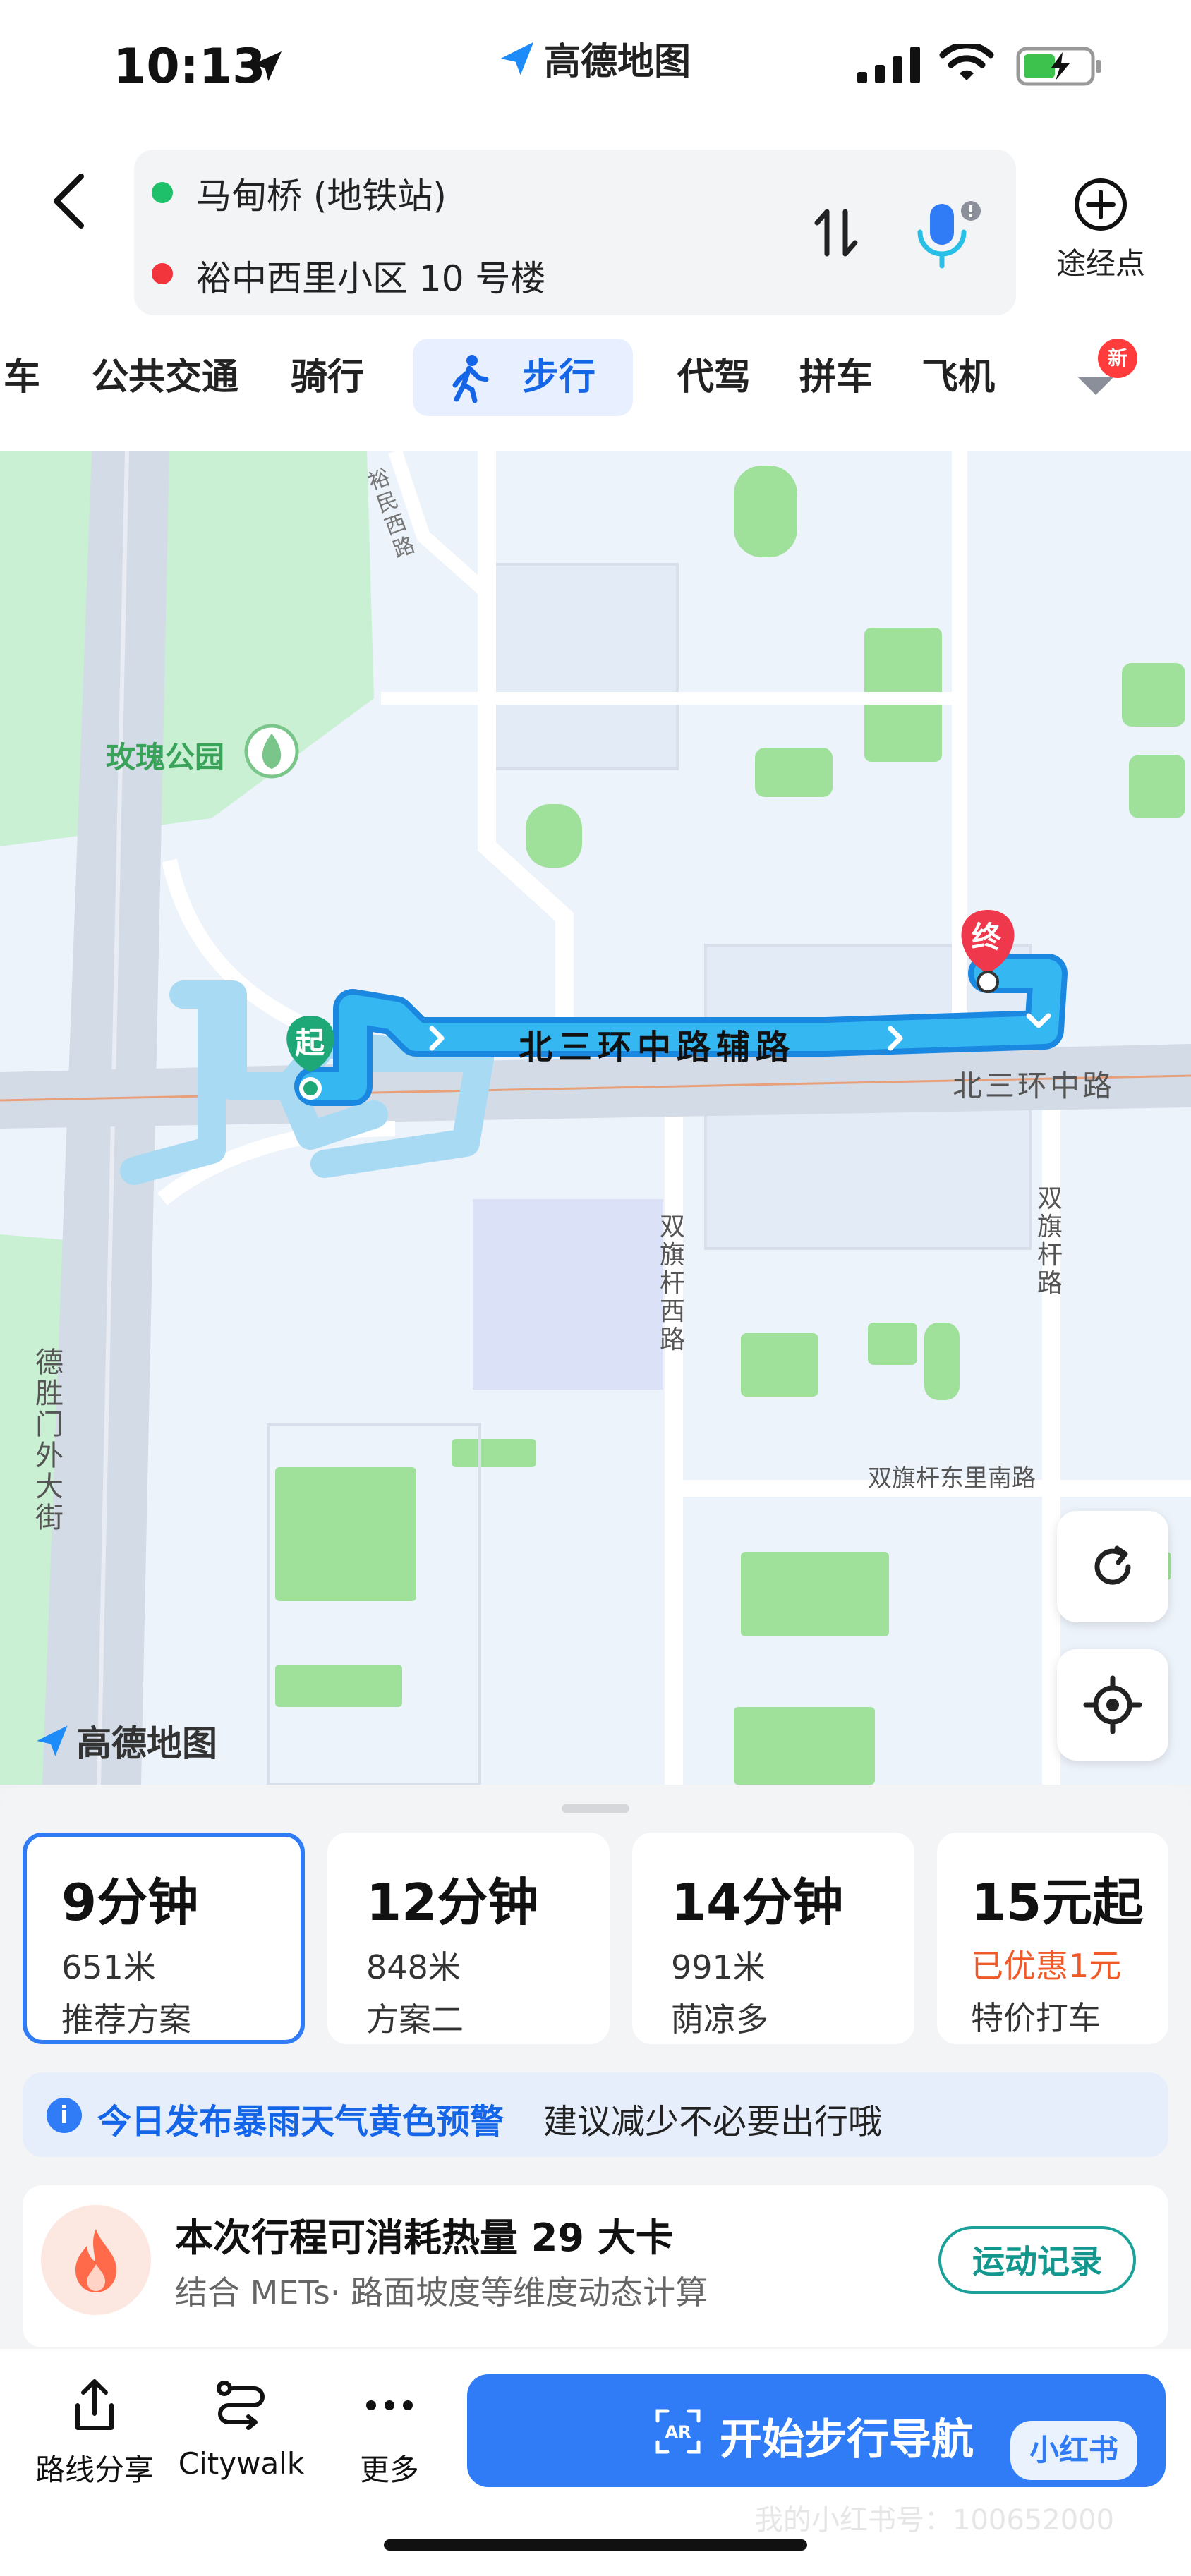 The height and width of the screenshot is (2576, 1191). I want to click on weather-alert-title: 今日发布暴雨天气黄色预警, so click(300, 2121).